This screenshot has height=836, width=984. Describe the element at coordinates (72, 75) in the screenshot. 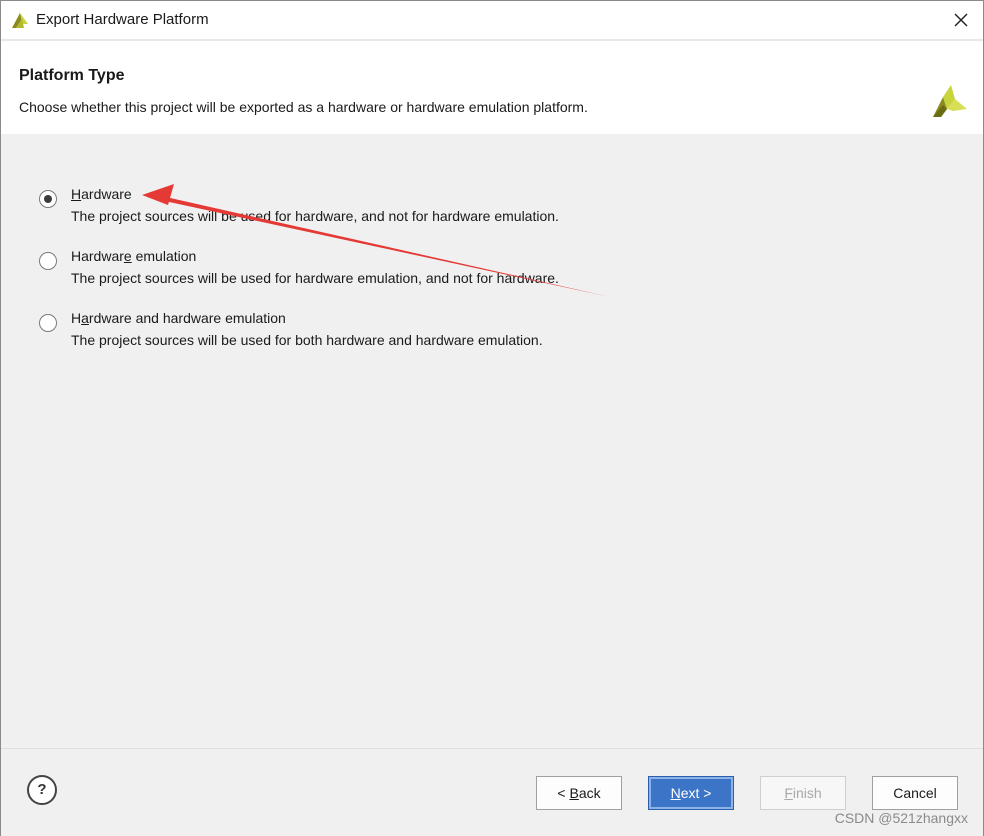

I see `page-title: Platform Type` at that location.